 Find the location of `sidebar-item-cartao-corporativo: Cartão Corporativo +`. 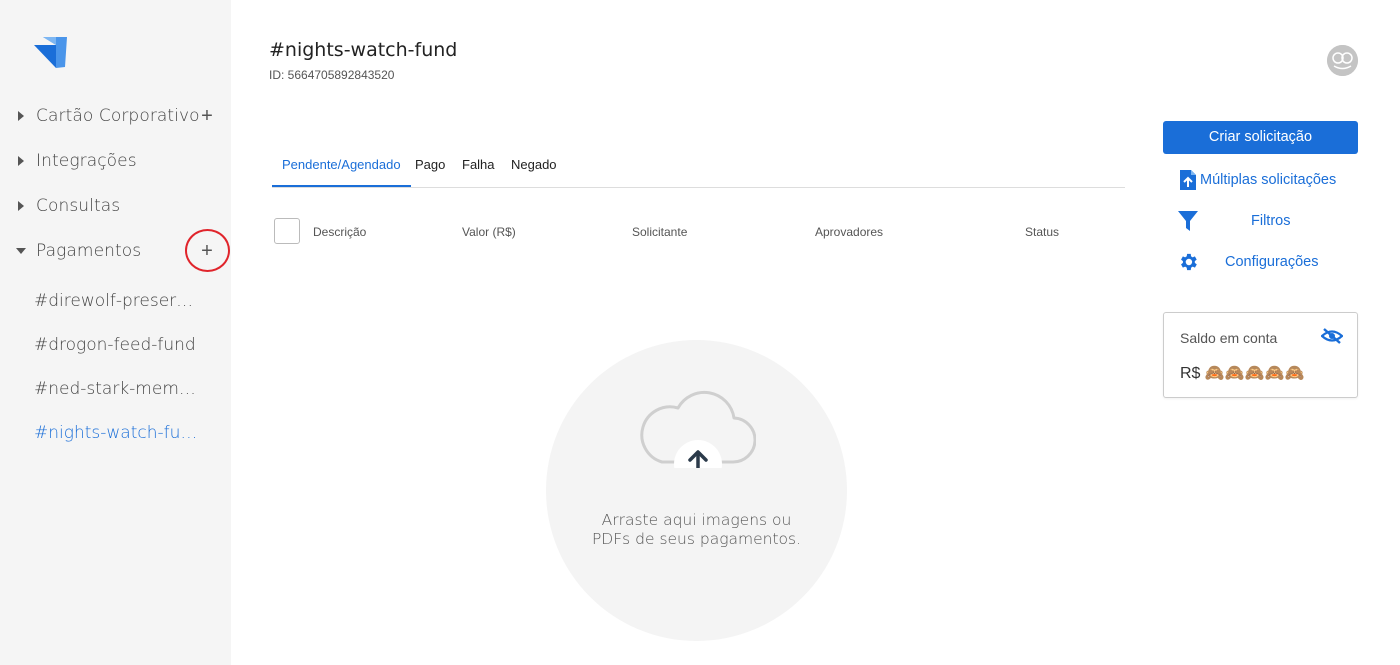

sidebar-item-cartao-corporativo: Cartão Corporativo + is located at coordinates (115, 116).